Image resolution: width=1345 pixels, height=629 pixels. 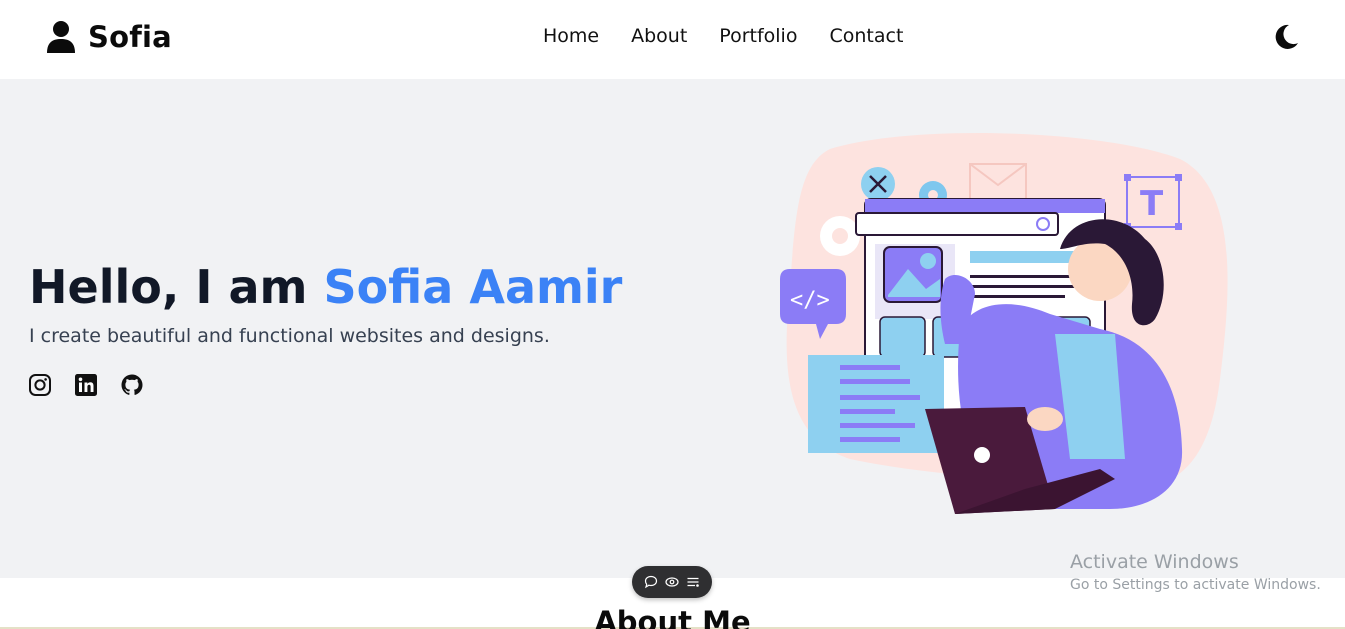 What do you see at coordinates (1195, 585) in the screenshot?
I see `watermark-line2: Go to Settings to activate Windows.` at bounding box center [1195, 585].